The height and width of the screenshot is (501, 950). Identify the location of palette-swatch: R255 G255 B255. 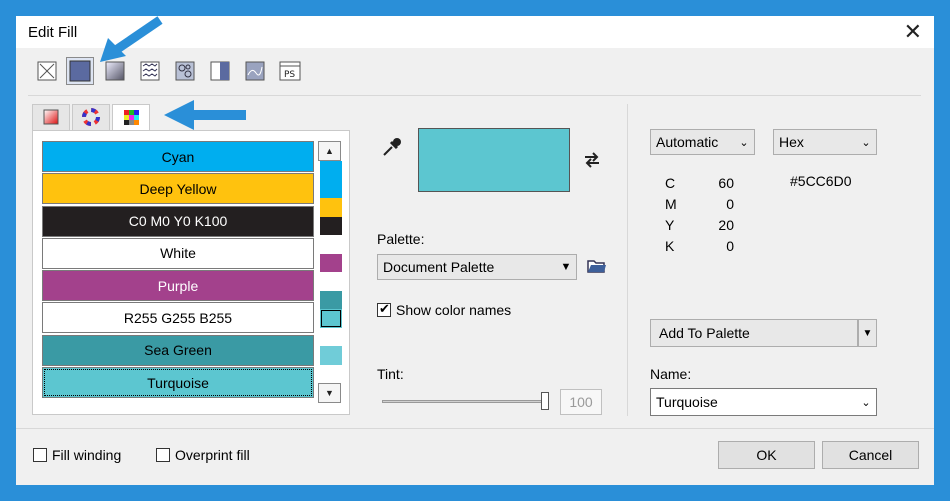
(178, 318).